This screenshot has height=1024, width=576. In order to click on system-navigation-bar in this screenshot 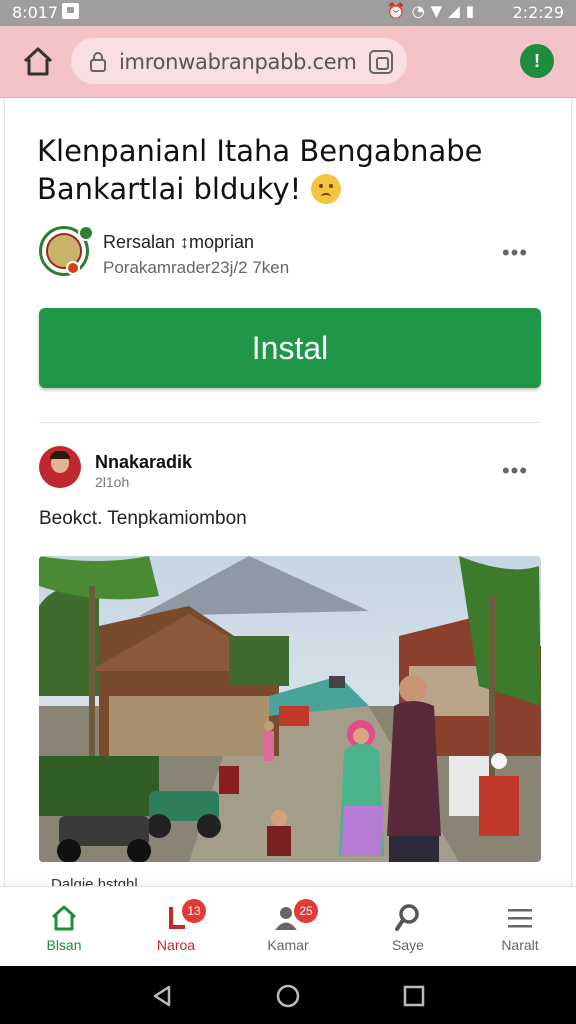, I will do `click(288, 995)`.